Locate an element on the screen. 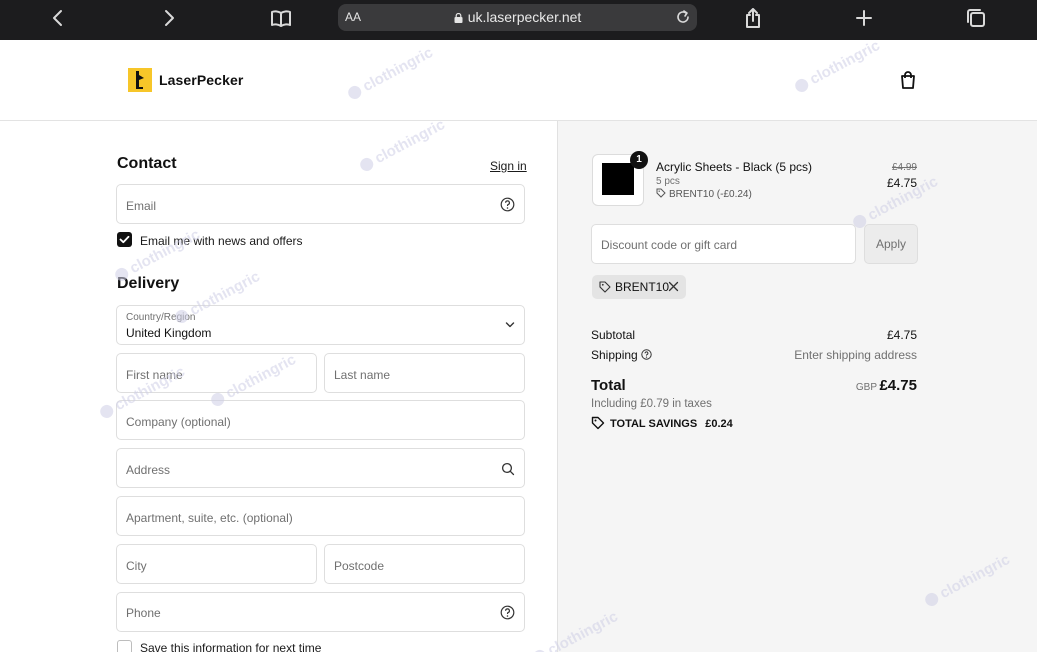 The image size is (1037, 652). applied-discount-chip: BRENT10 is located at coordinates (639, 287).